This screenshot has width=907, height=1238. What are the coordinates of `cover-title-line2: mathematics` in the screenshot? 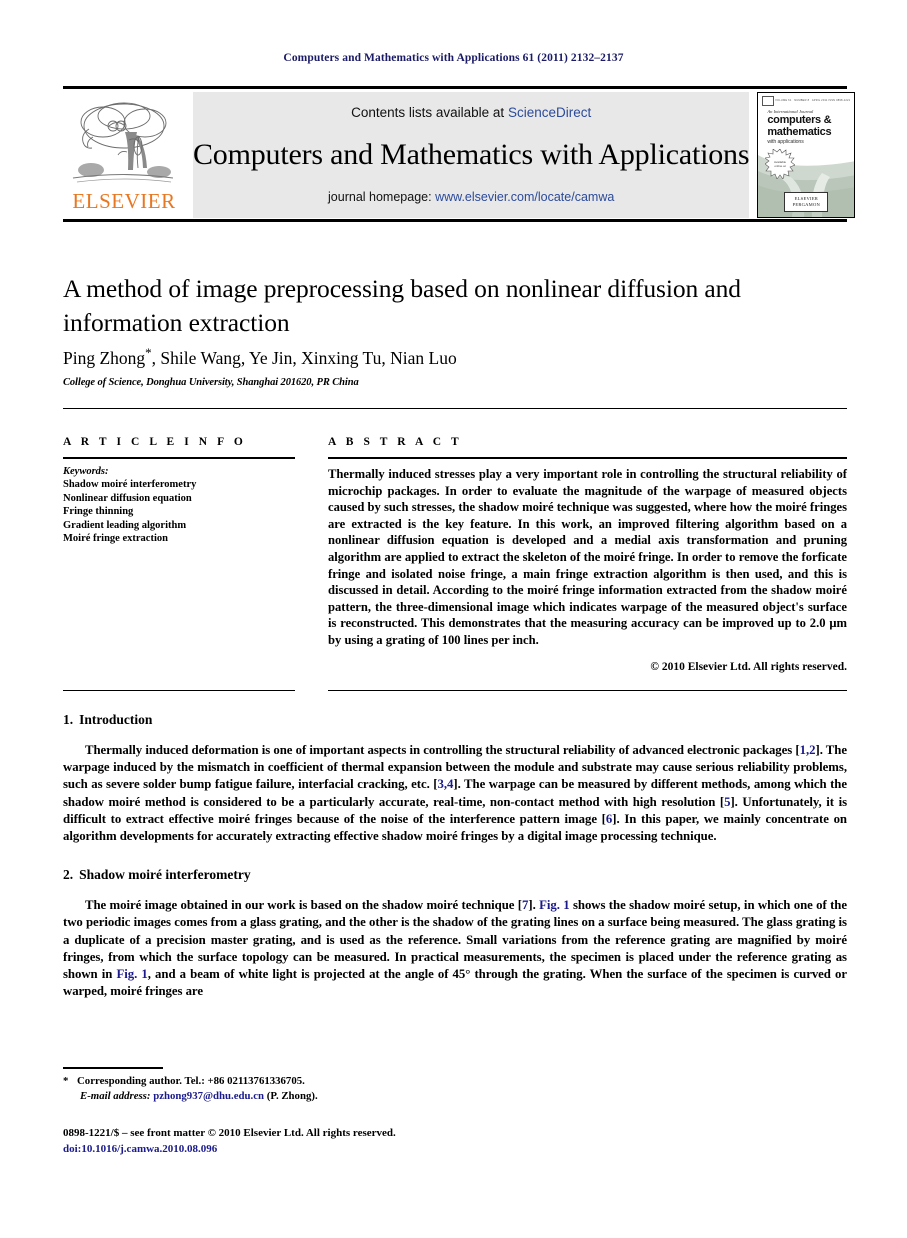 It's located at (799, 132).